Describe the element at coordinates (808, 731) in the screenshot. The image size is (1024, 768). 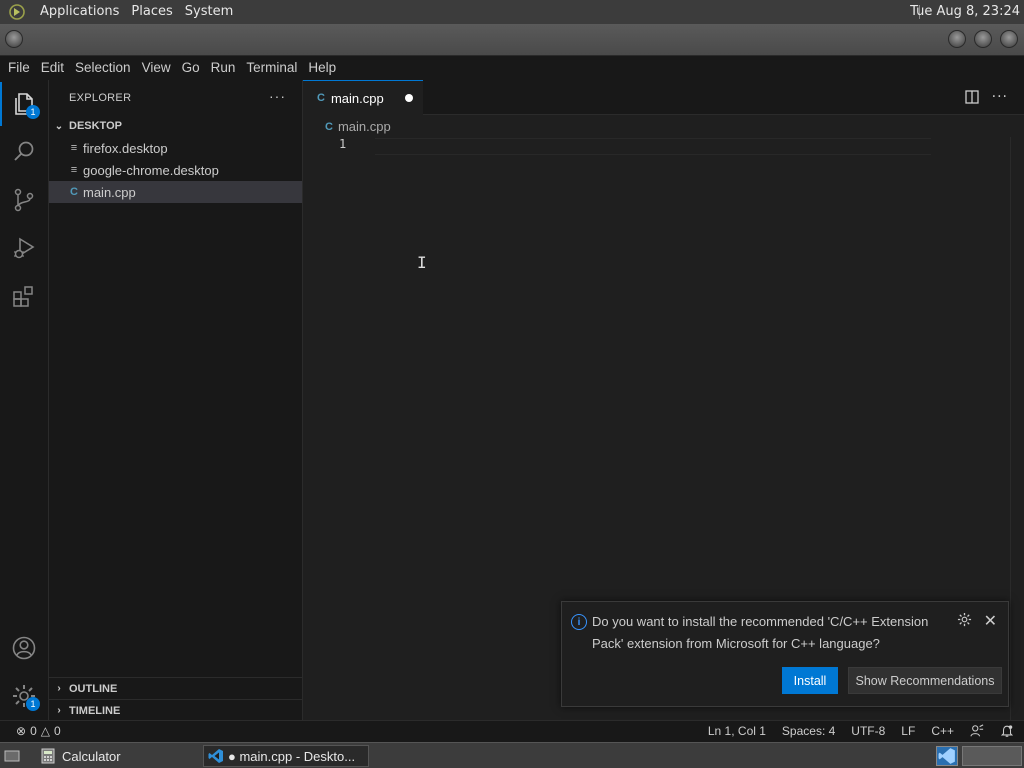
I see `indentation: Spaces: 4` at that location.